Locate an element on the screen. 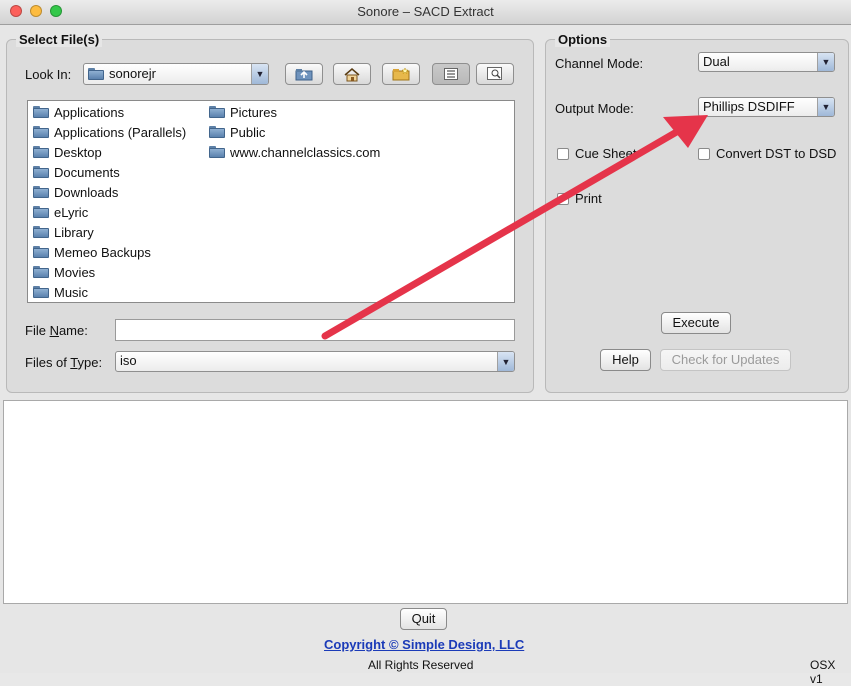 This screenshot has height=686, width=851. check-for-updates-button: Check for Updates is located at coordinates (725, 360).